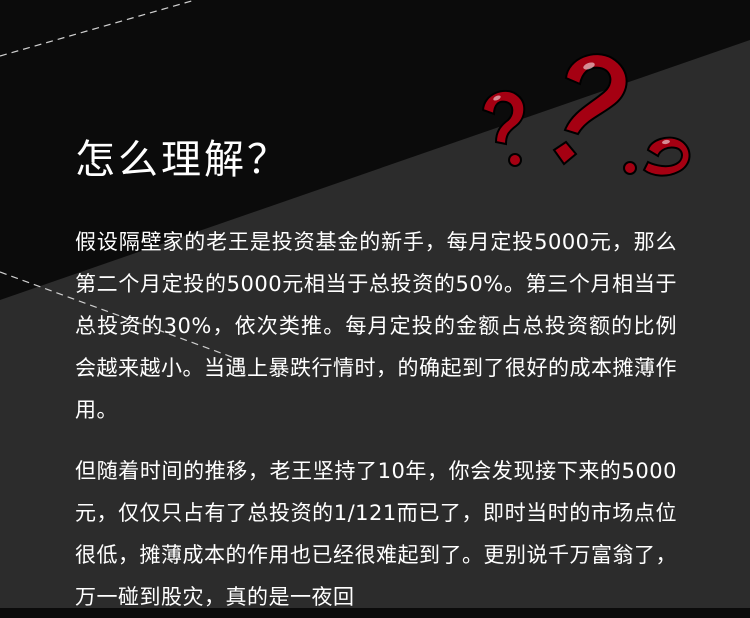 The width and height of the screenshot is (750, 618). Describe the element at coordinates (586, 115) in the screenshot. I see `red-question-marks-icon` at that location.